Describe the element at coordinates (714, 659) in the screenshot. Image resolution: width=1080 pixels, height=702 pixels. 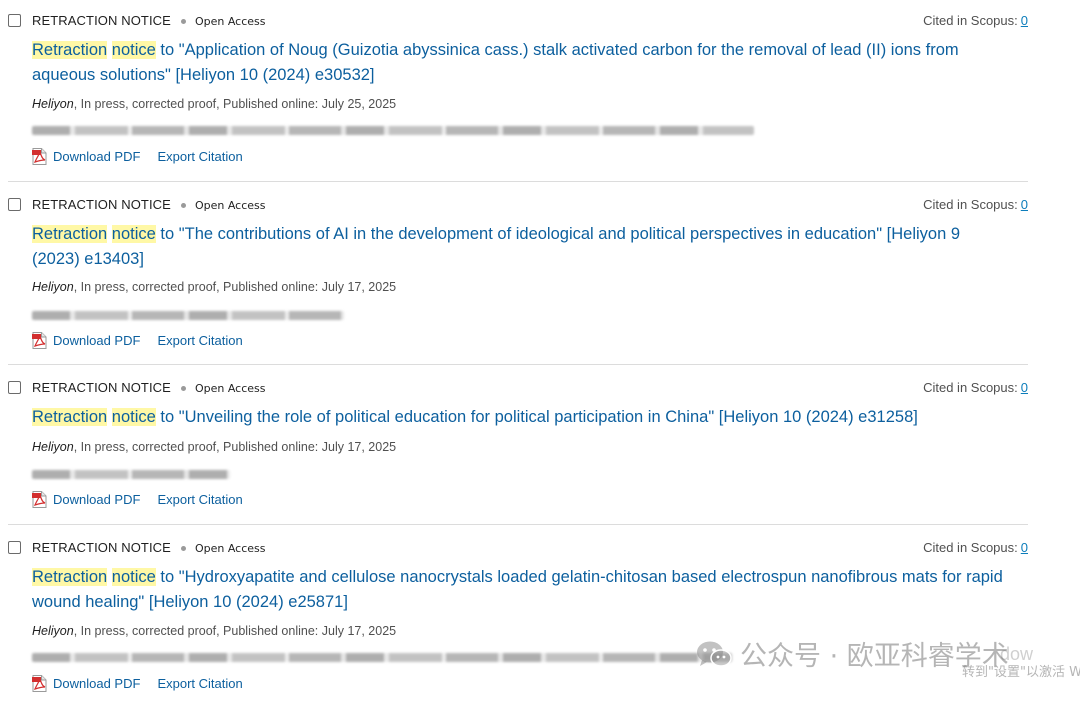
I see `wechat-icon` at that location.